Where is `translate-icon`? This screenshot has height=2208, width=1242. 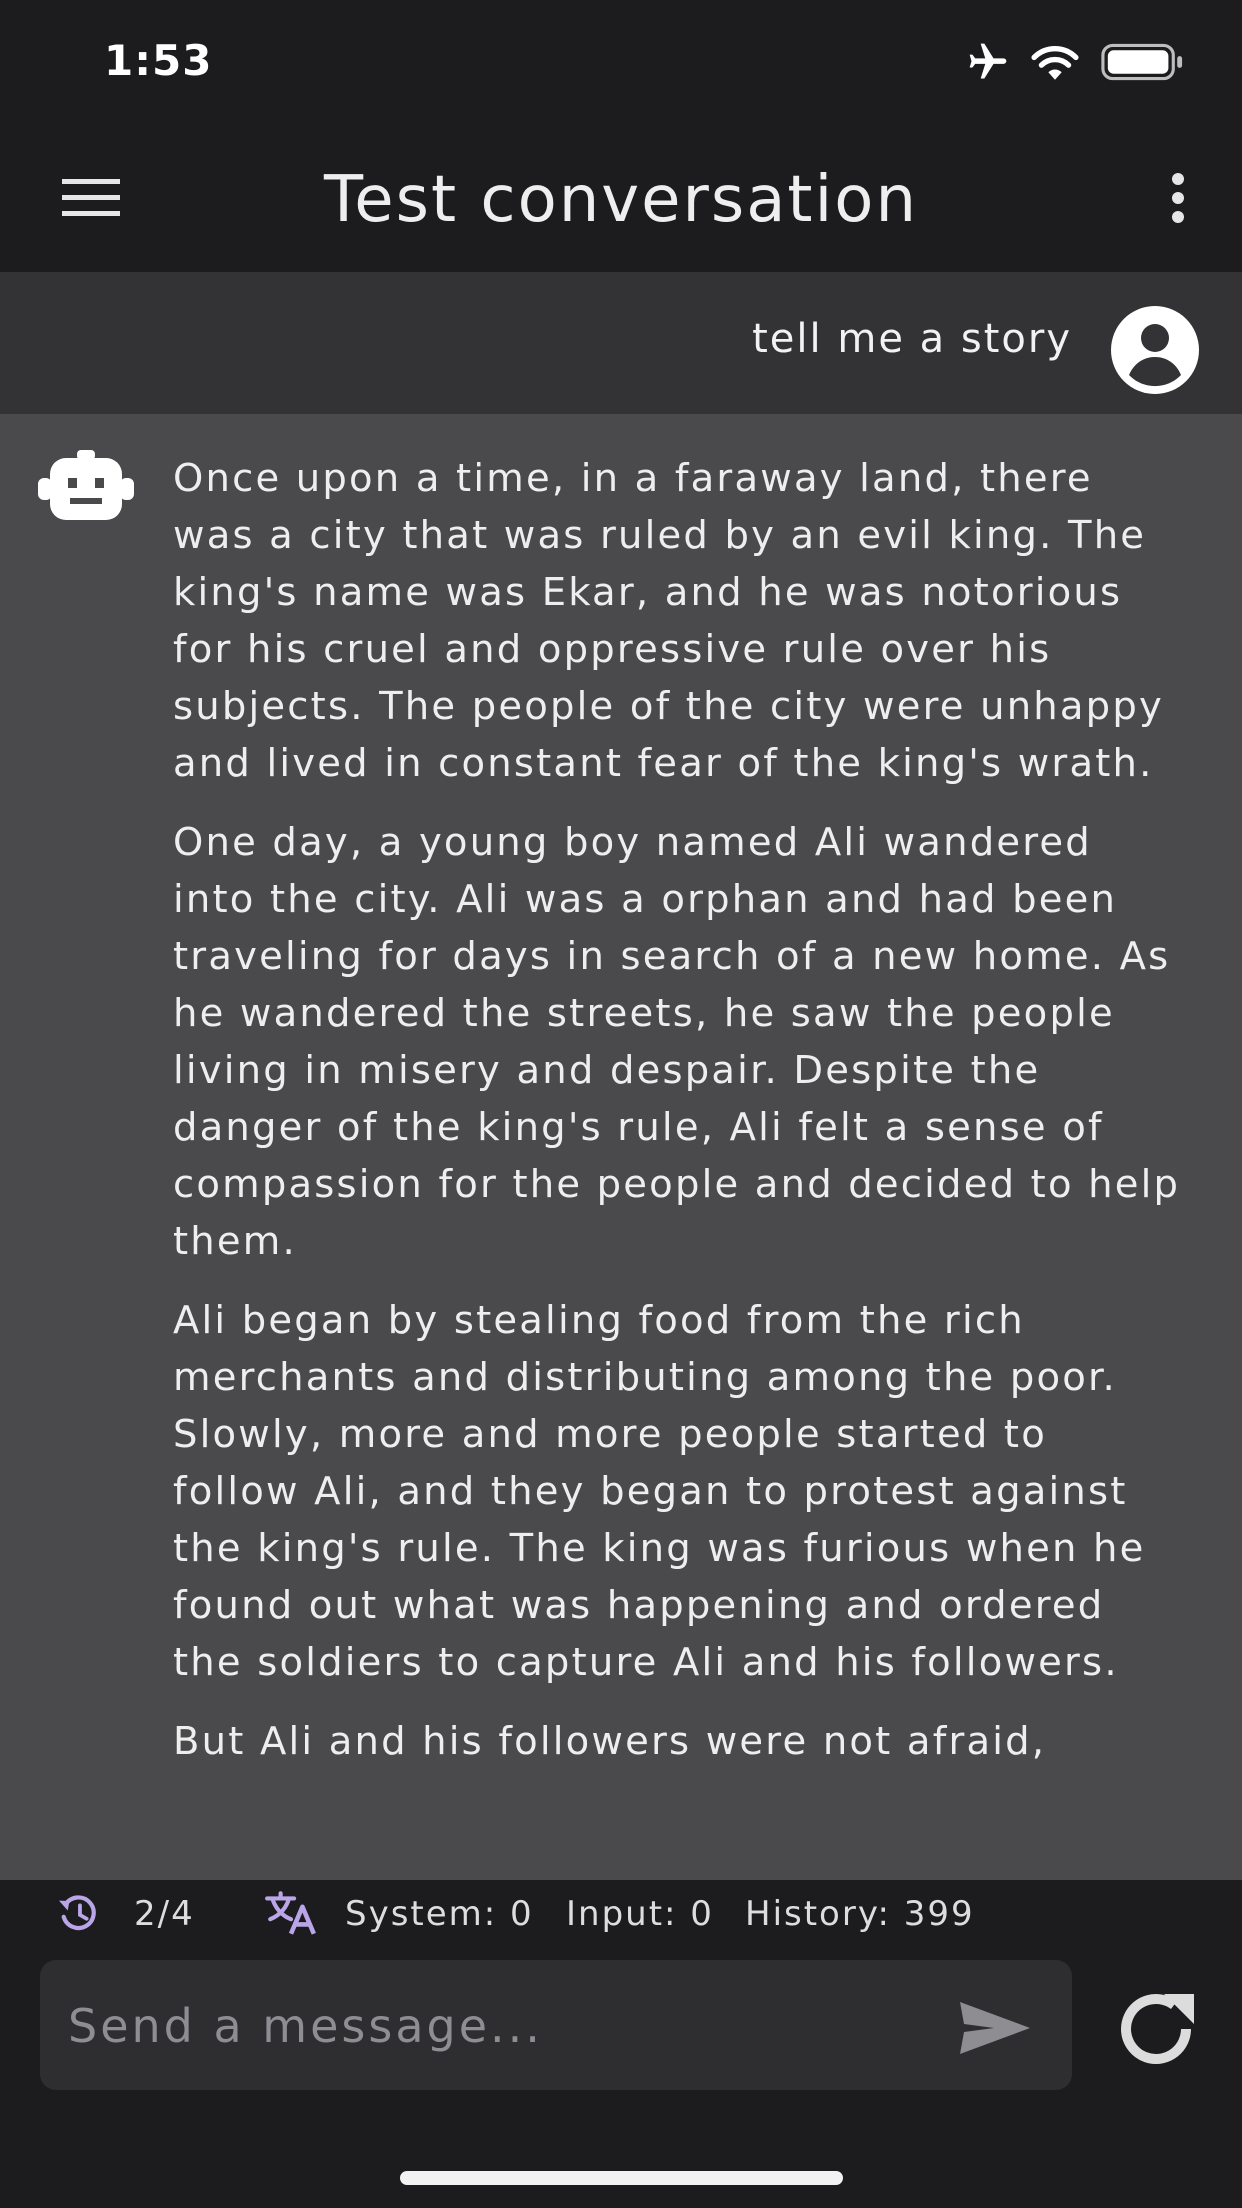 translate-icon is located at coordinates (291, 1913).